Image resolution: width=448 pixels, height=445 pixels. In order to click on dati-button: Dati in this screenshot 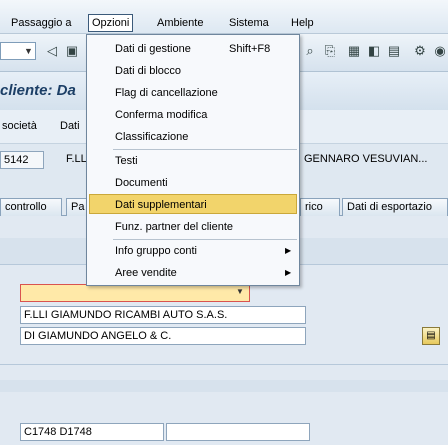, I will do `click(70, 126)`.